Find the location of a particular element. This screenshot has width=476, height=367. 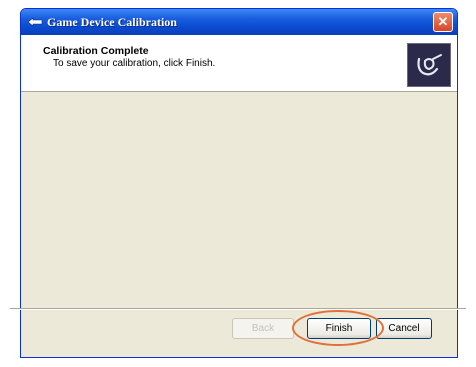

close-button: ✕ is located at coordinates (443, 22).